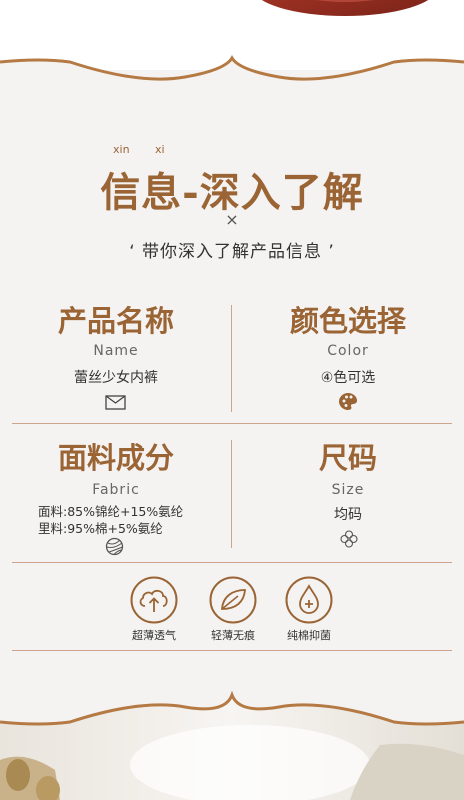 Image resolution: width=464 pixels, height=800 pixels. I want to click on product-name-en: Name, so click(116, 351).